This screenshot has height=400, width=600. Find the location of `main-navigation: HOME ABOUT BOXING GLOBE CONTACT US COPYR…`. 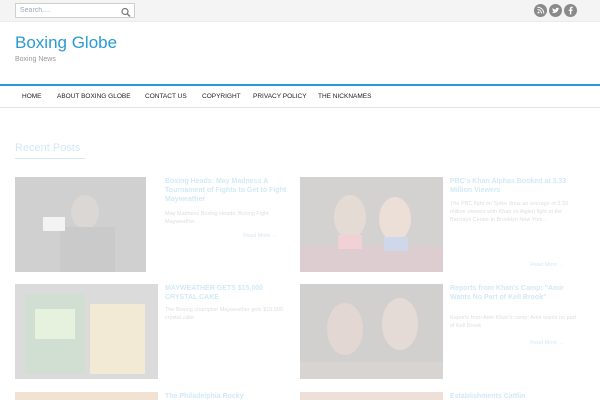

main-navigation: HOME ABOUT BOXING GLOBE CONTACT US COPYR… is located at coordinates (300, 96).